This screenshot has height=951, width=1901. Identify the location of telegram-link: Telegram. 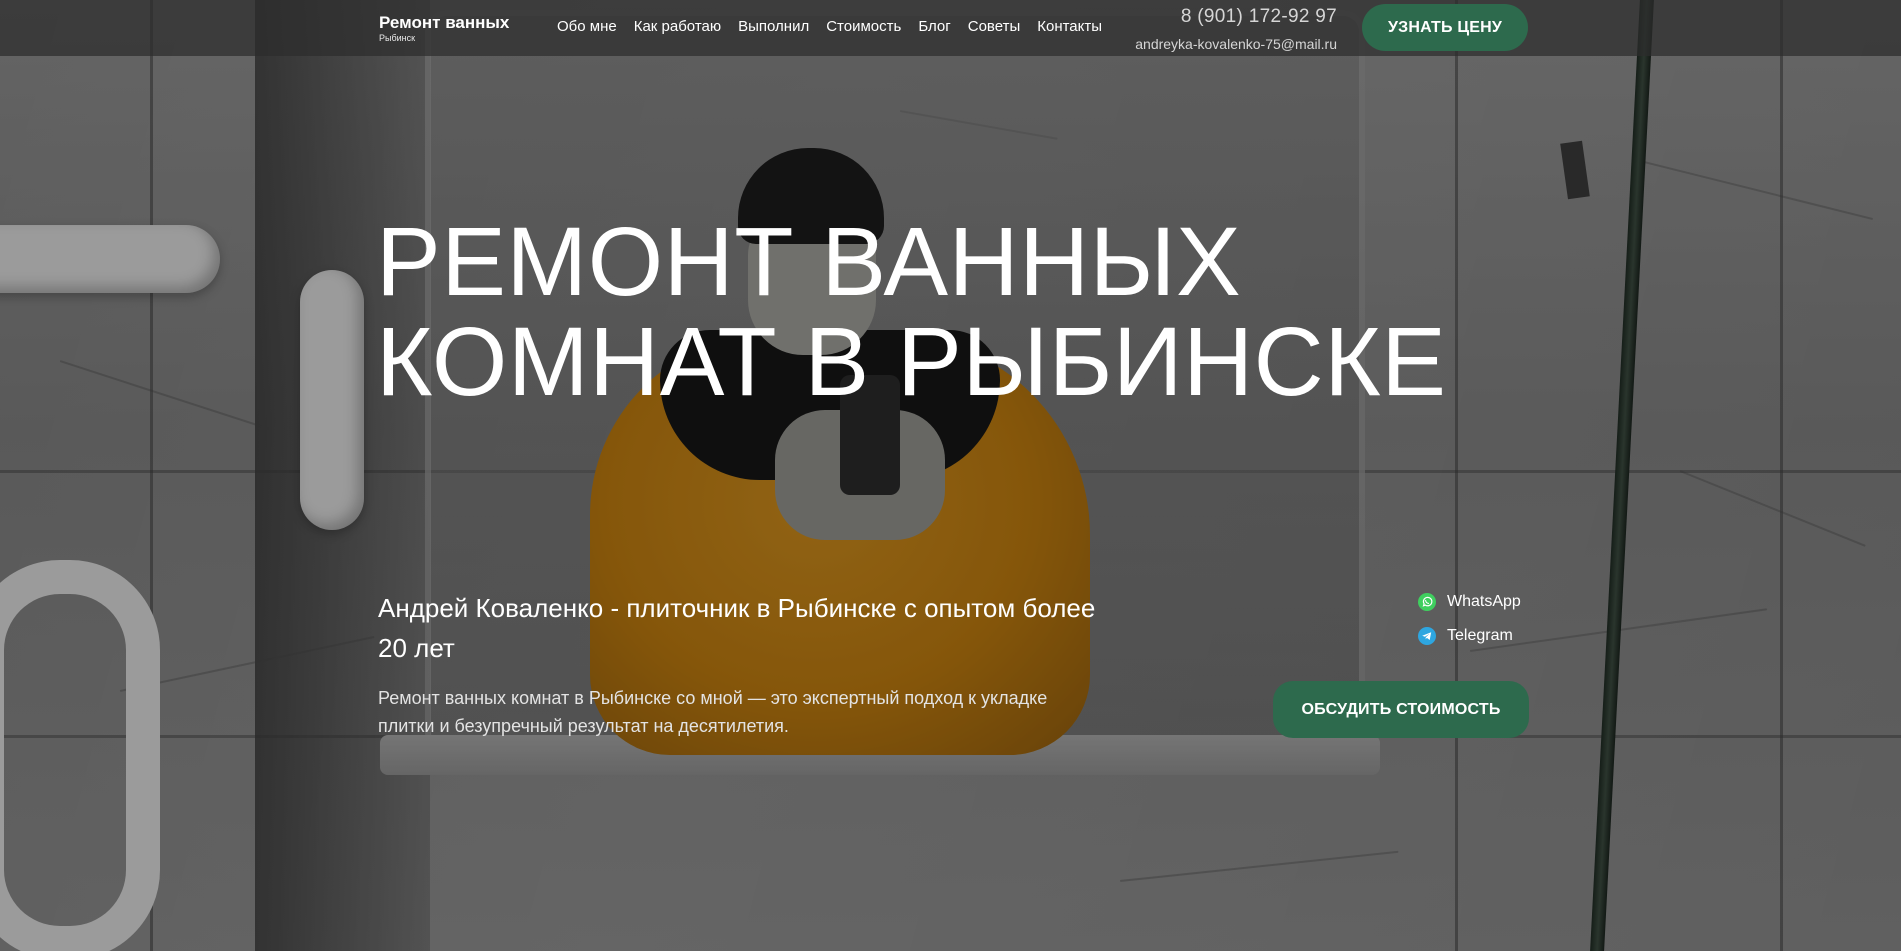
(1469, 636).